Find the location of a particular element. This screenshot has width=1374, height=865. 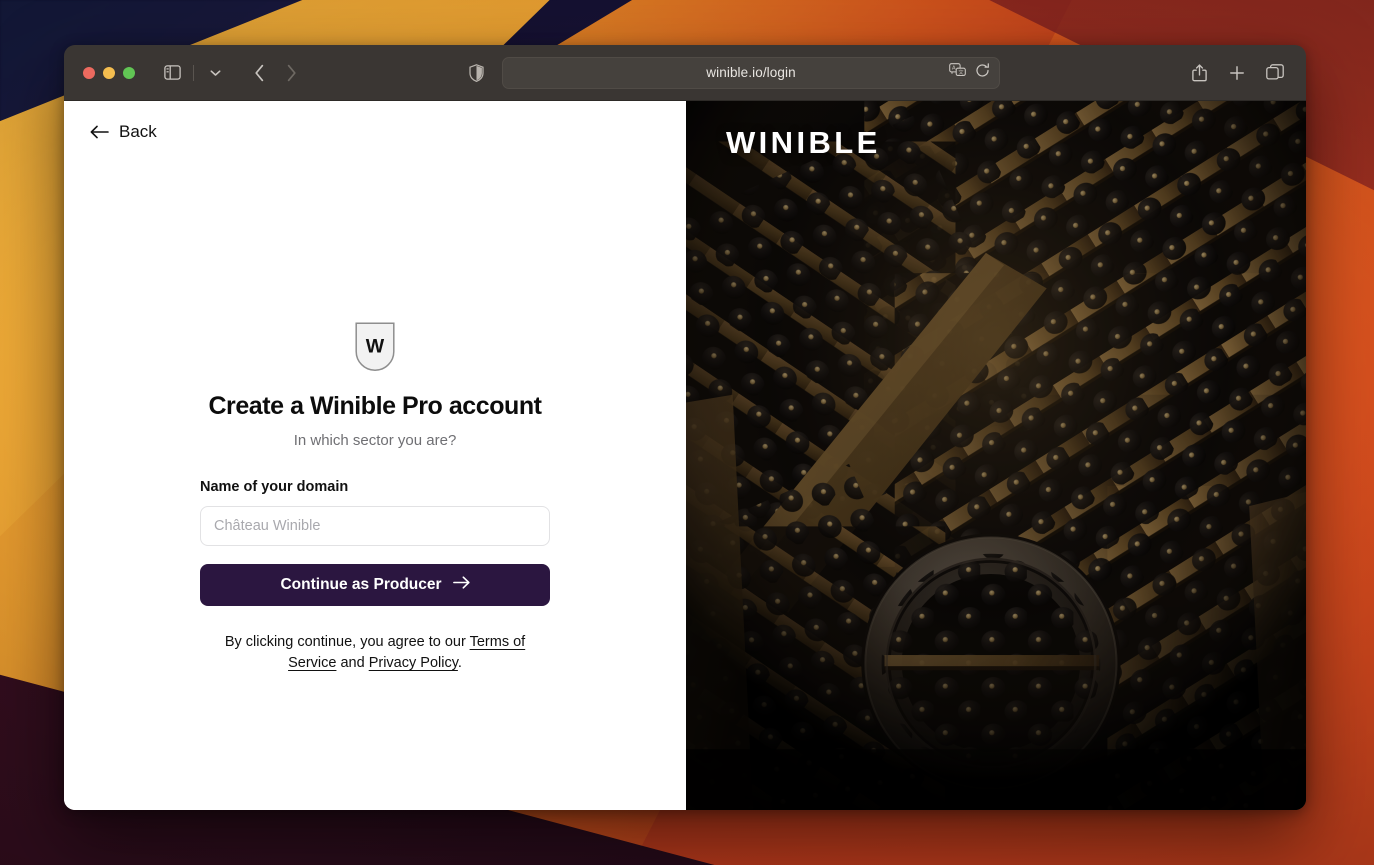

continue-as-producer-button: Continue as Producer is located at coordinates (375, 585).